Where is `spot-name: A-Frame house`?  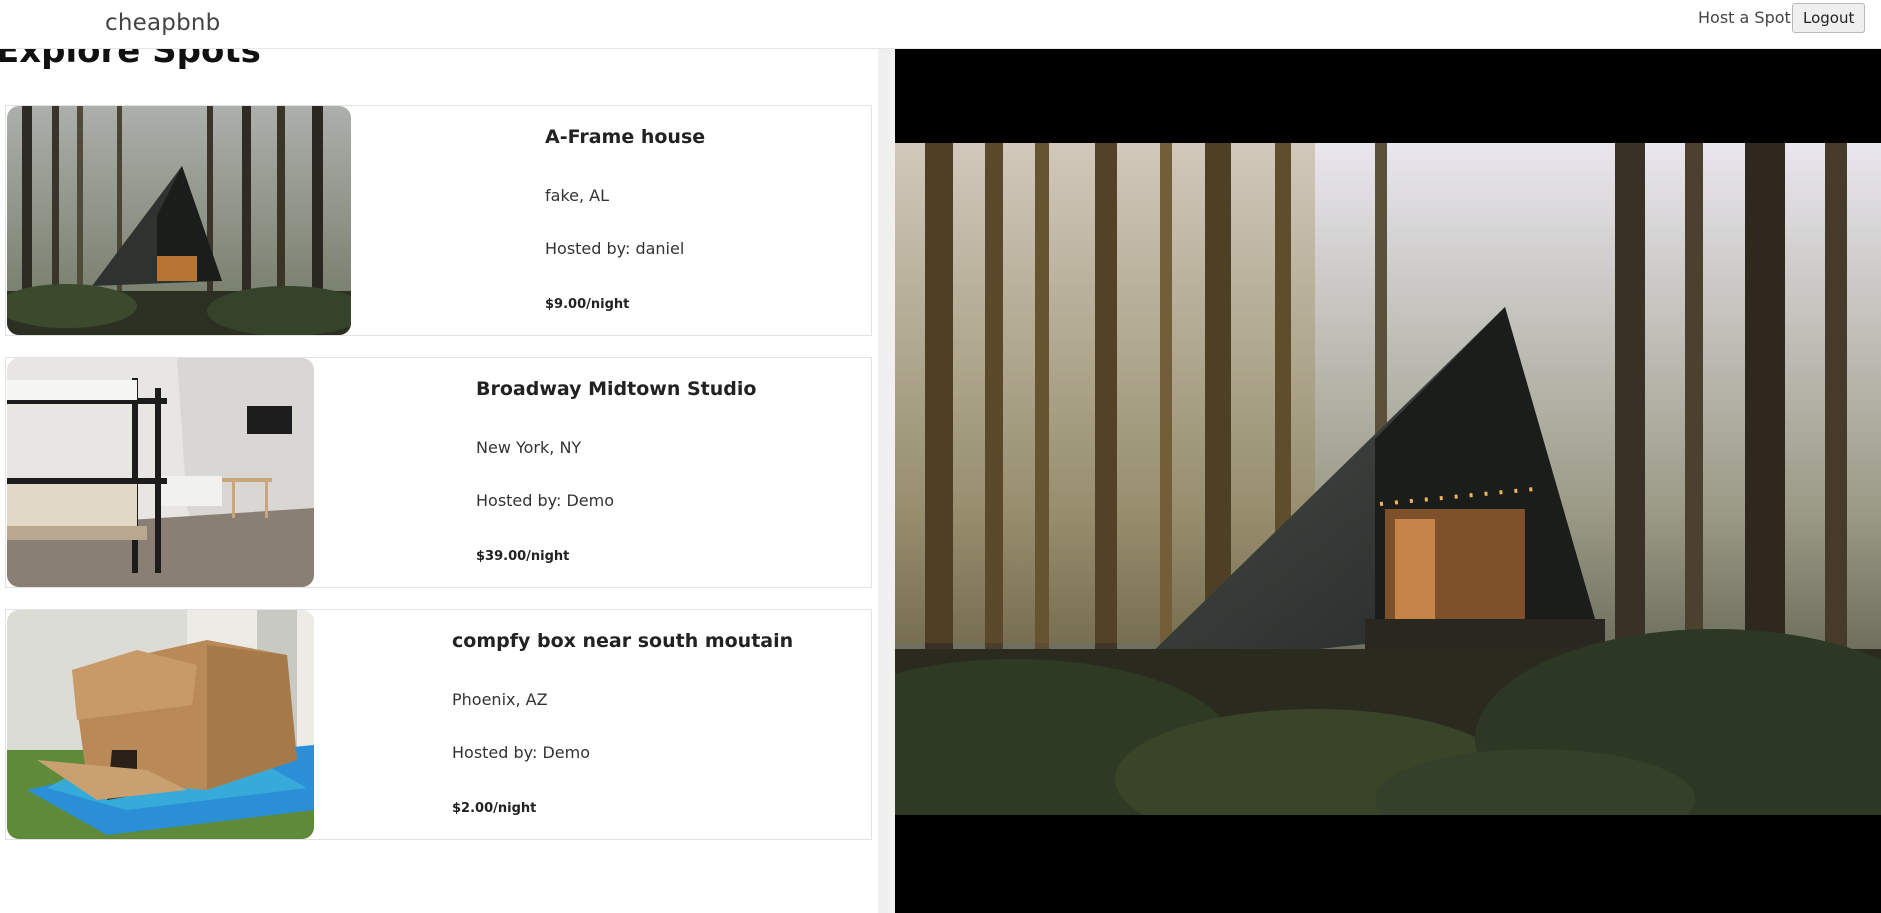 spot-name: A-Frame house is located at coordinates (625, 137).